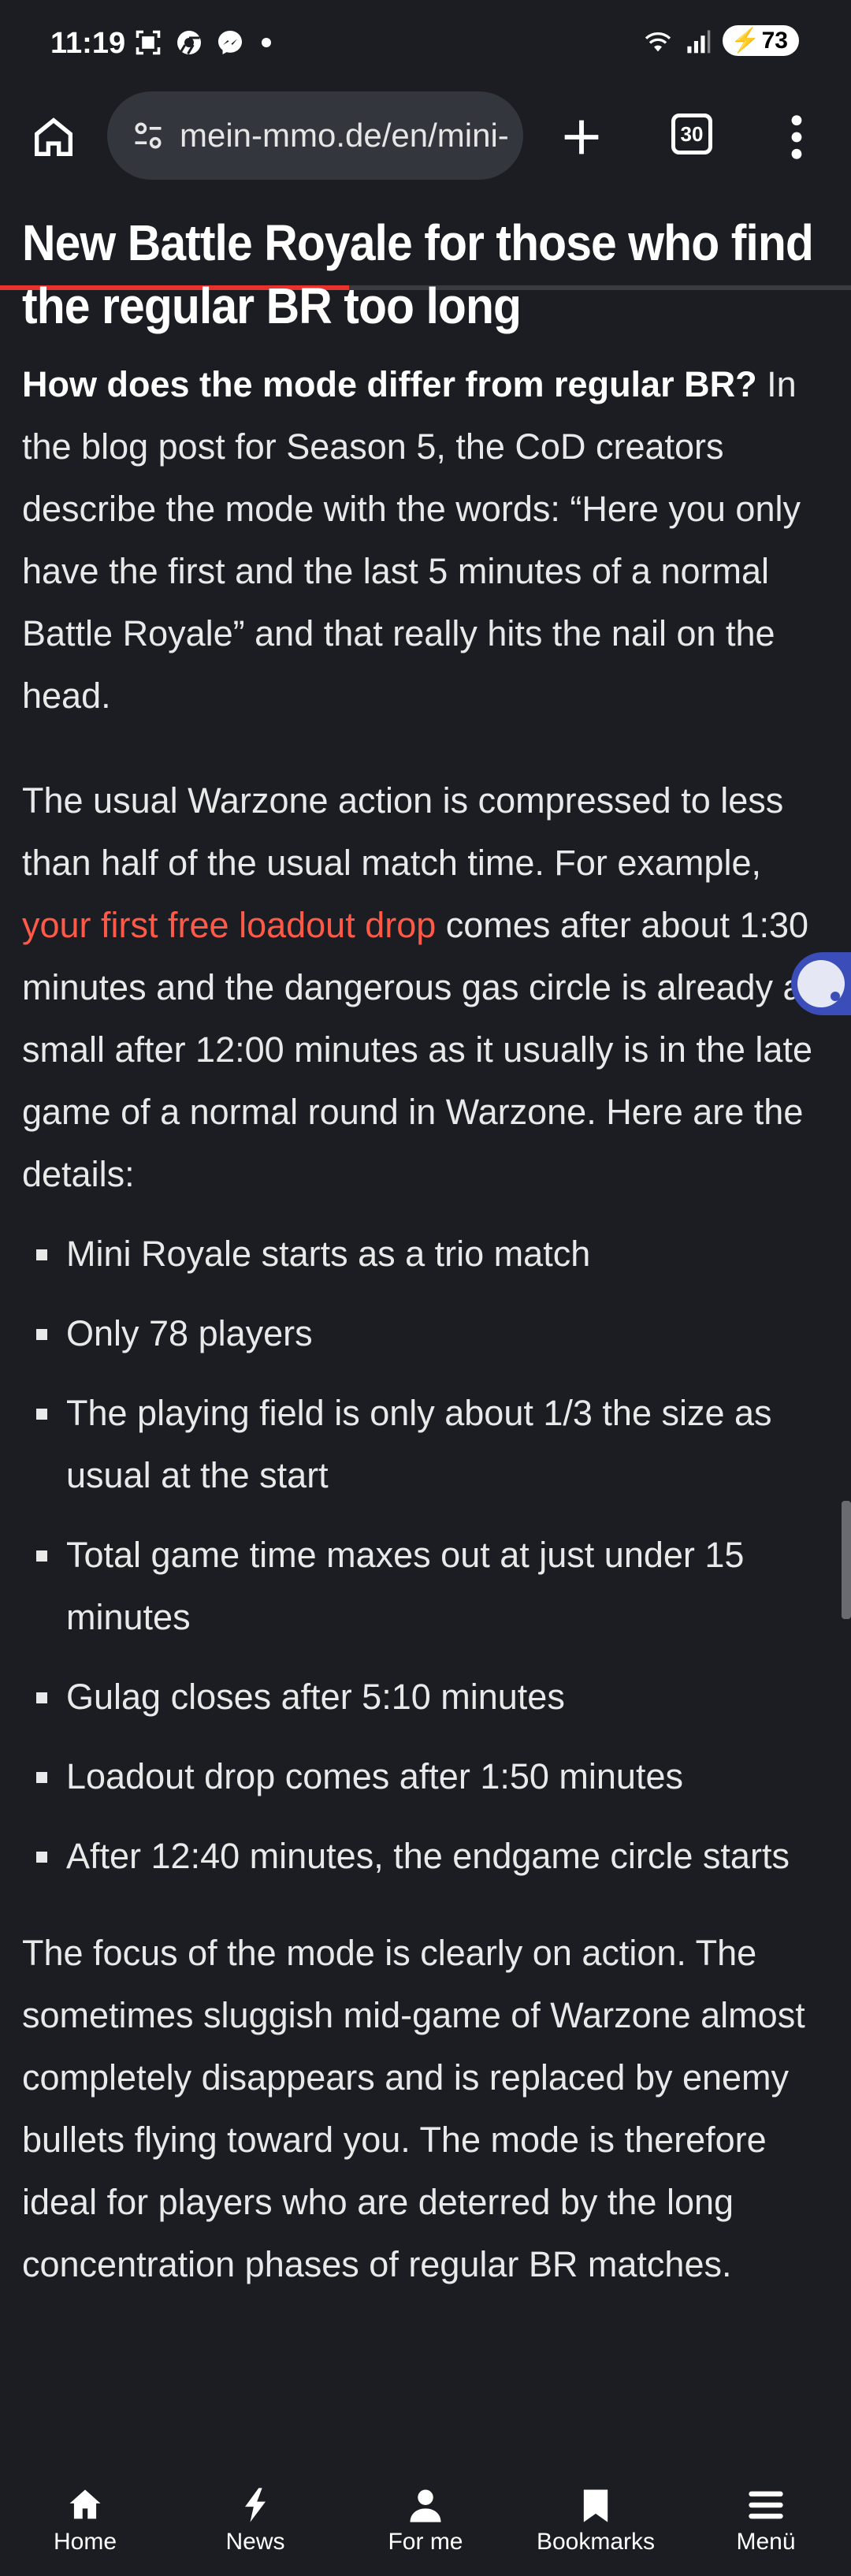 This screenshot has width=851, height=2576. What do you see at coordinates (425, 2542) in the screenshot?
I see `nav-label: For me` at bounding box center [425, 2542].